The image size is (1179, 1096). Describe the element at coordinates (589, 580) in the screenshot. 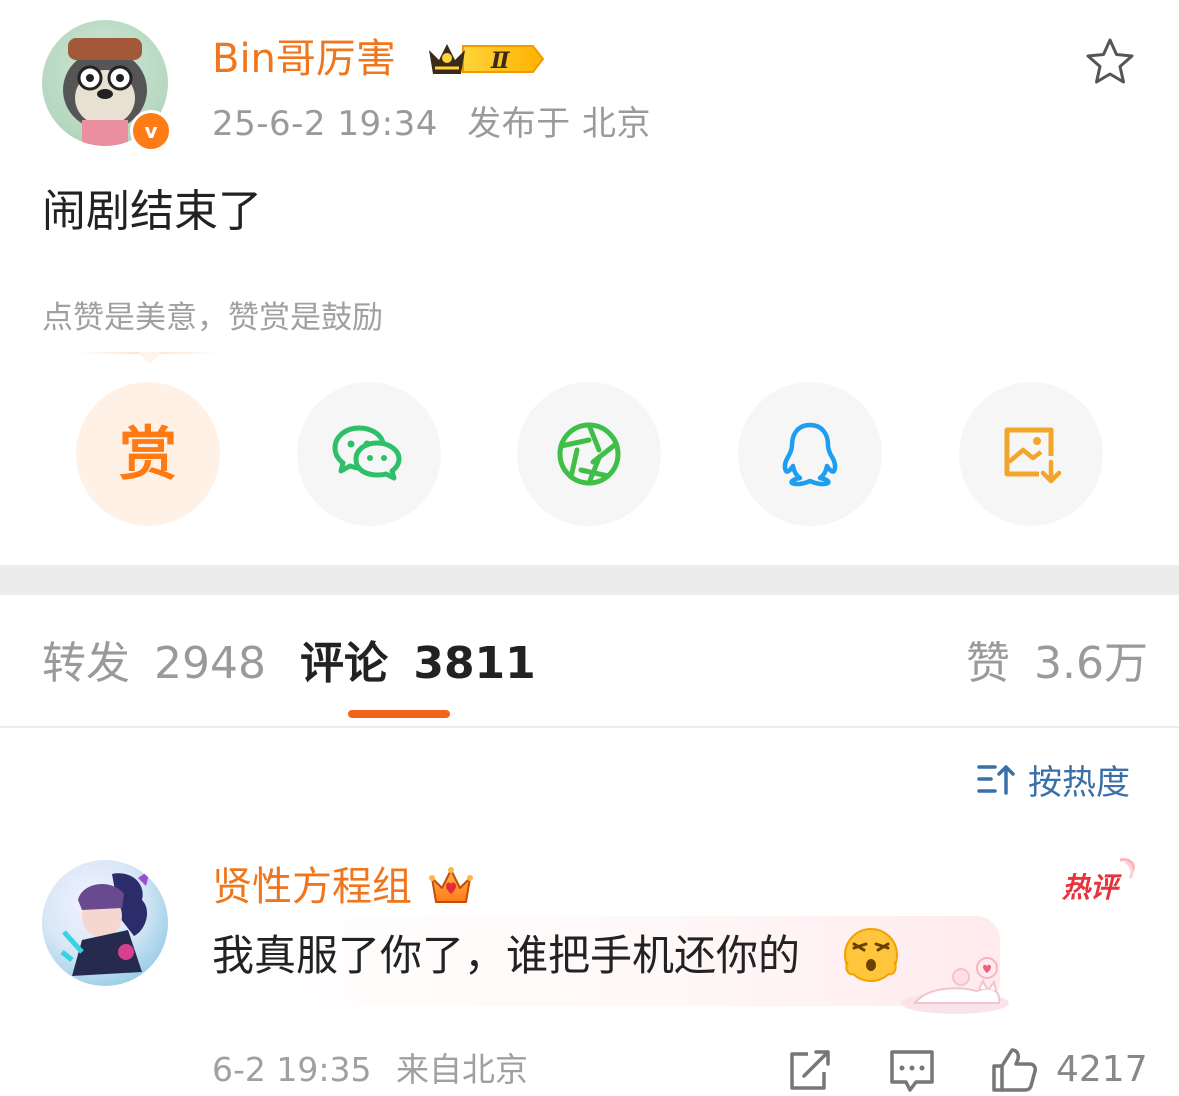

I see `section-divider` at that location.